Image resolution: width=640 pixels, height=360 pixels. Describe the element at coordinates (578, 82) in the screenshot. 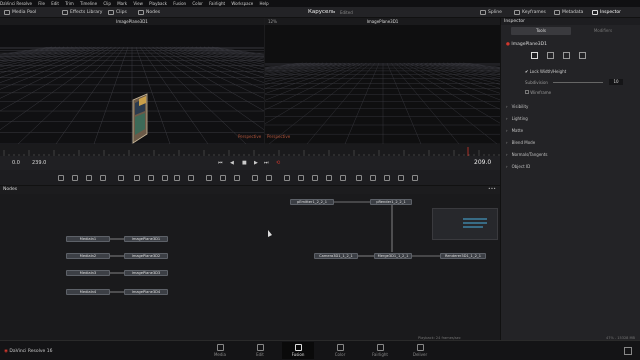

I see `subdivision-slider` at that location.